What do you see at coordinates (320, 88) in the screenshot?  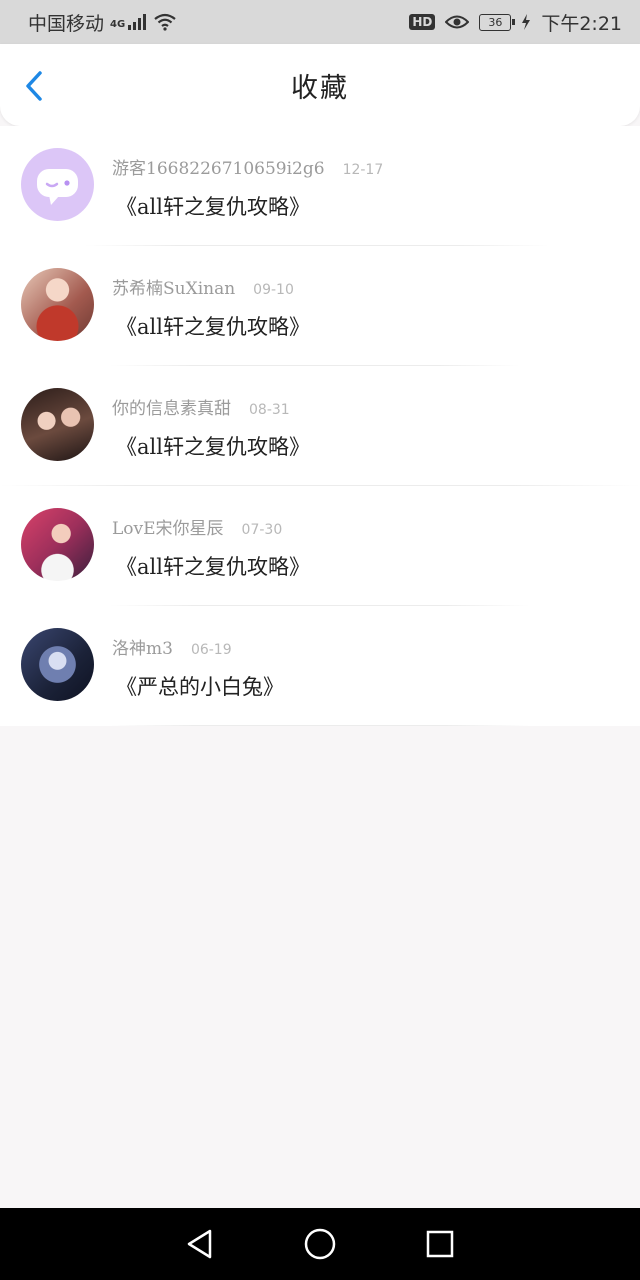 I see `page-title: 收藏` at bounding box center [320, 88].